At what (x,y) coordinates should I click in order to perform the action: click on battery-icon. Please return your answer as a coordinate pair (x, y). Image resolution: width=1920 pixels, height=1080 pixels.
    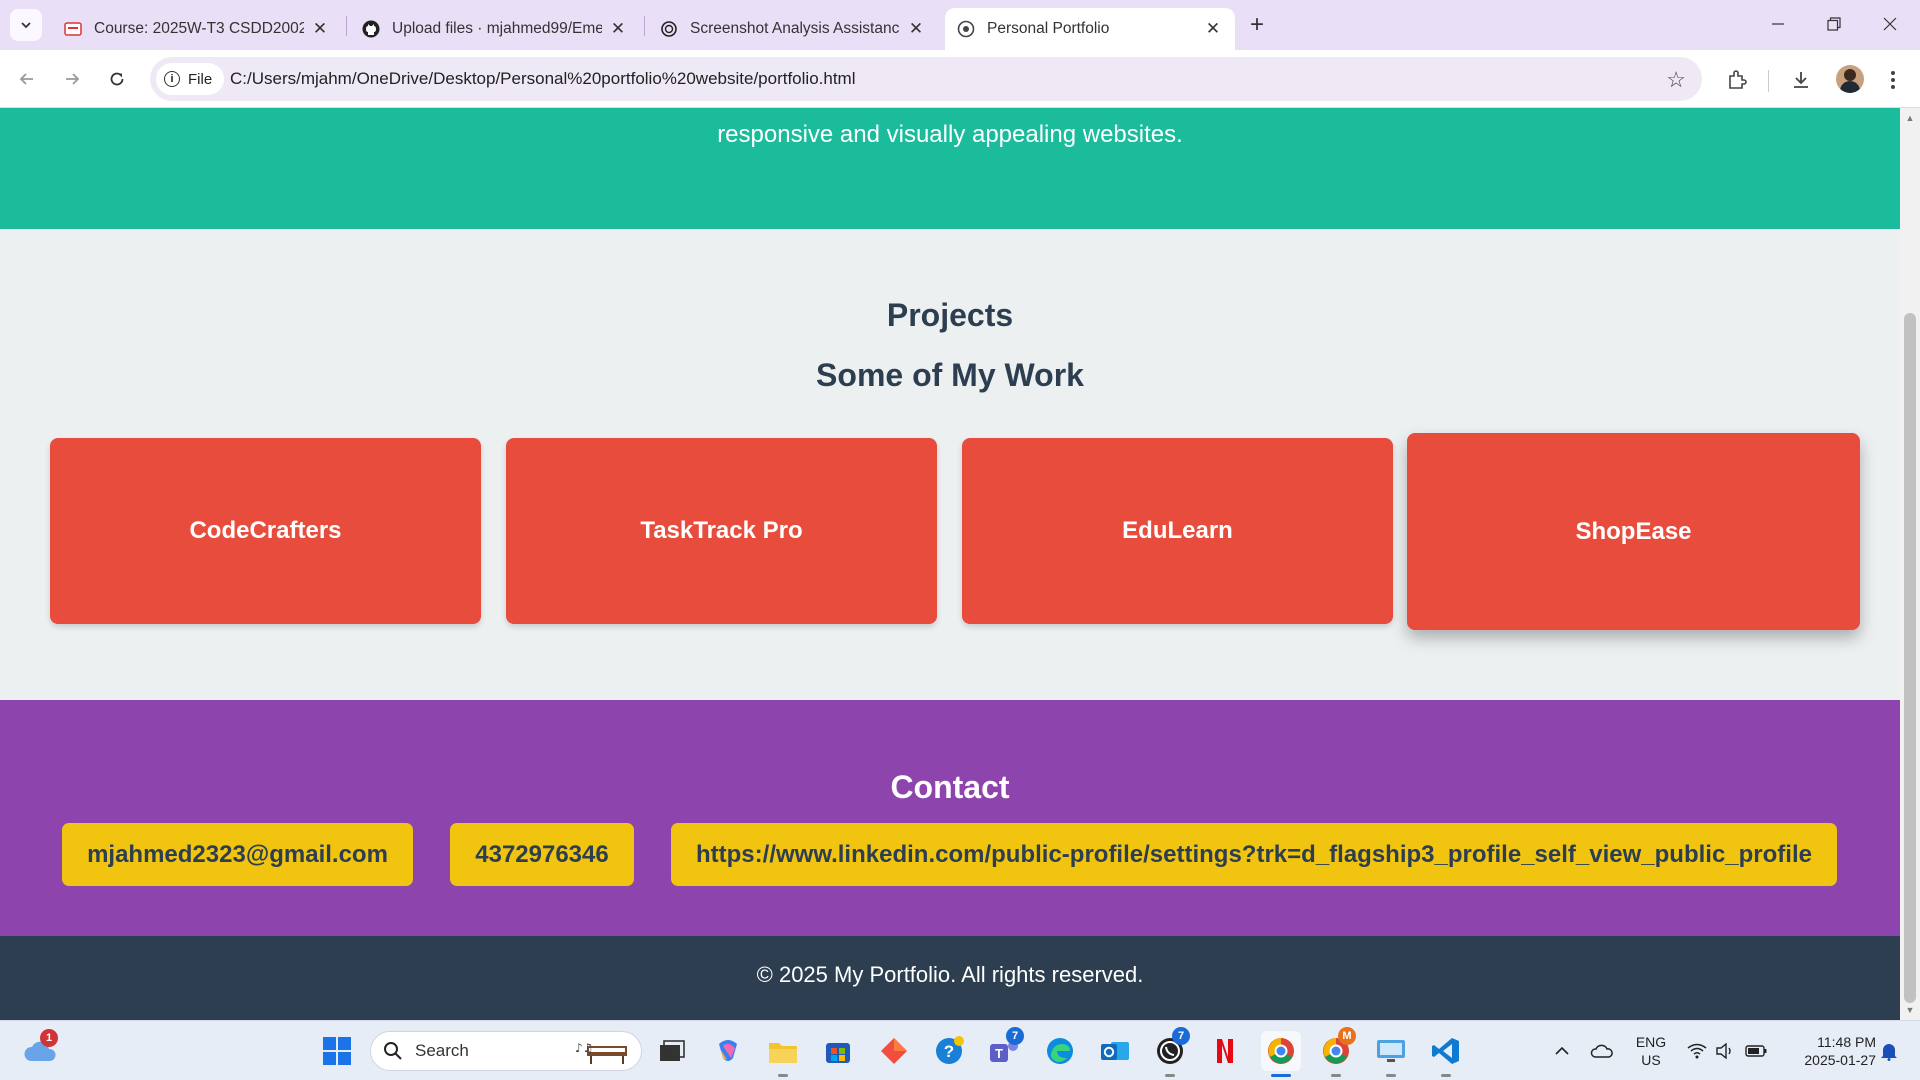
    Looking at the image, I should click on (1756, 1051).